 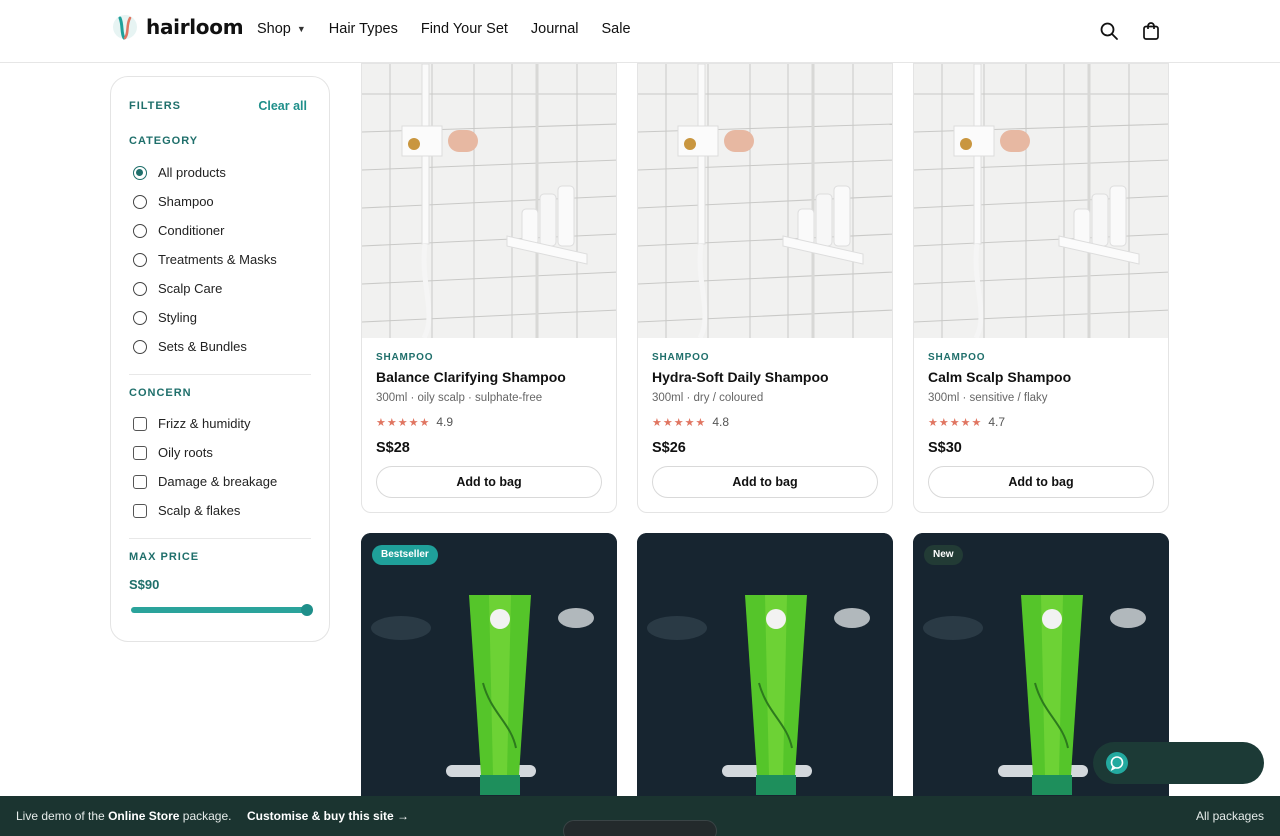 What do you see at coordinates (195, 27) in the screenshot?
I see `brand-name: hairloom` at bounding box center [195, 27].